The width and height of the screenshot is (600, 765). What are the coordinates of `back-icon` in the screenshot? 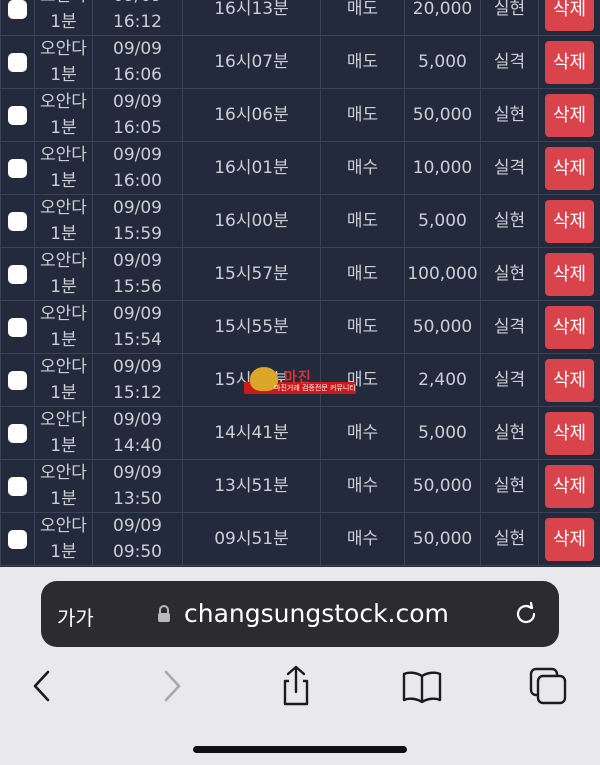 It's located at (42, 686).